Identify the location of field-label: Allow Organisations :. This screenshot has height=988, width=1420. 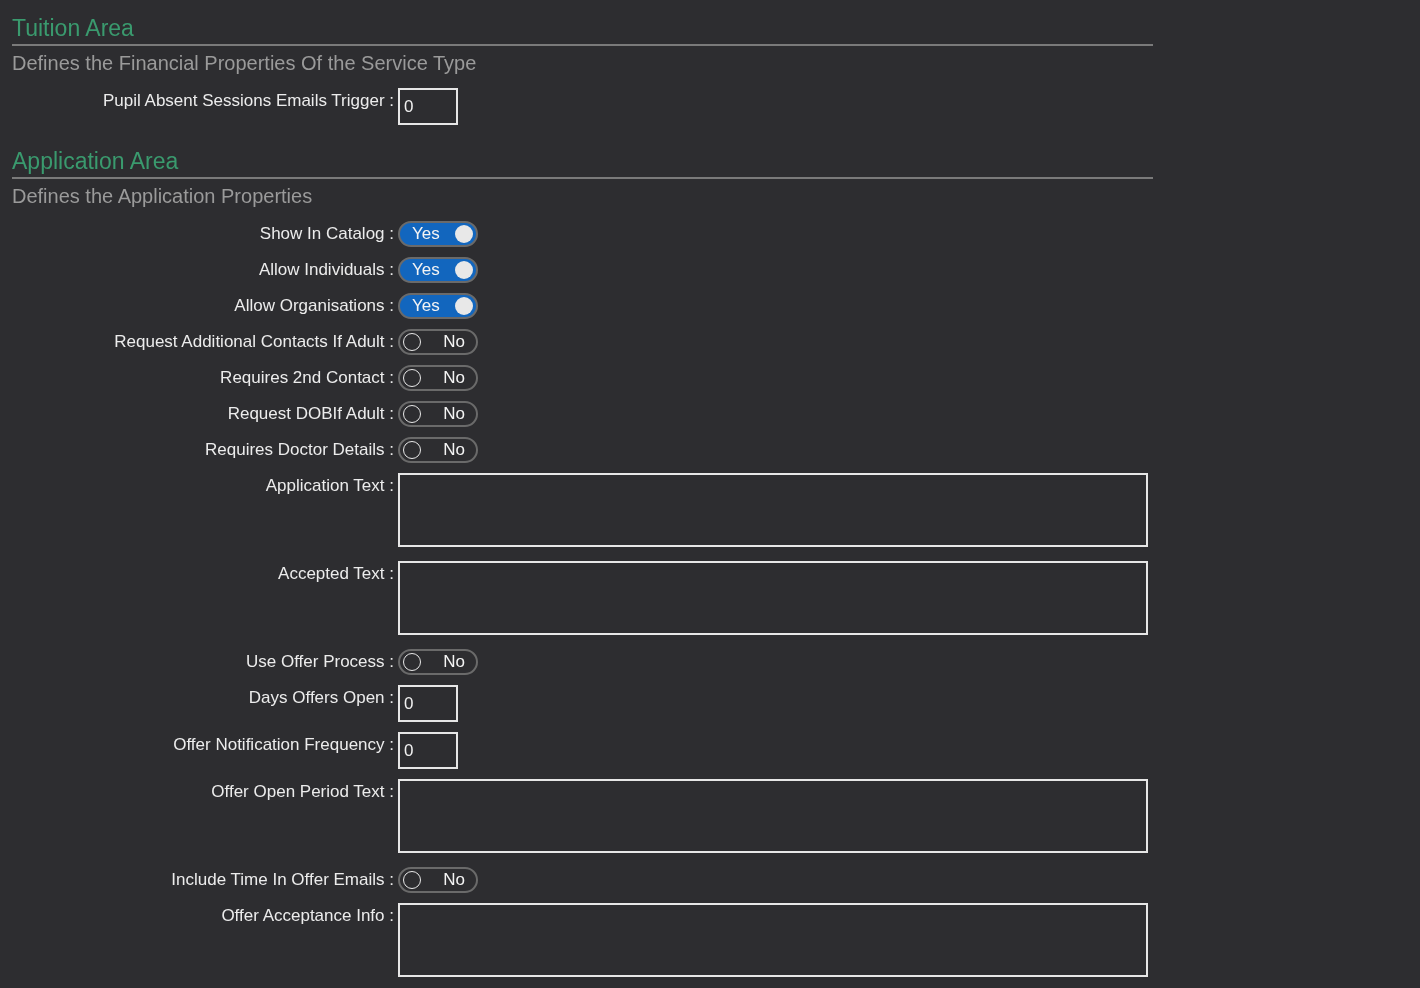
(314, 306).